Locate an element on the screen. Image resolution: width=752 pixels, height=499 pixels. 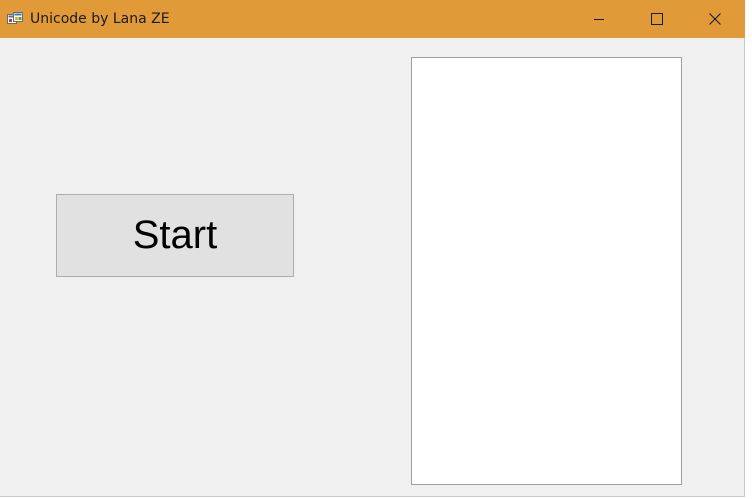
maximize-button is located at coordinates (657, 19).